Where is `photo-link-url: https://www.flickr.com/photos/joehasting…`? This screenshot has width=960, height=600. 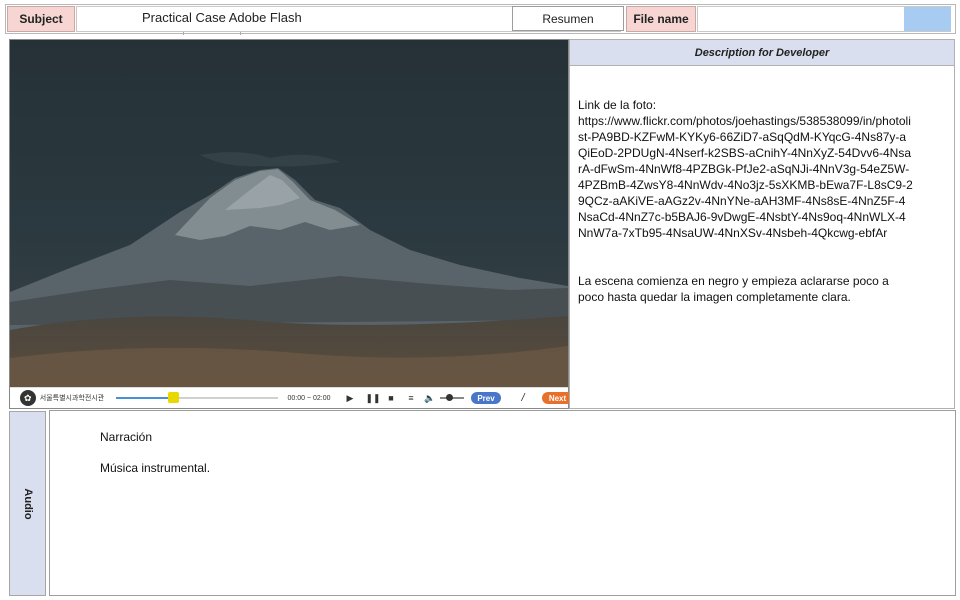
photo-link-url: https://www.flickr.com/photos/joehasting… is located at coordinates (746, 177).